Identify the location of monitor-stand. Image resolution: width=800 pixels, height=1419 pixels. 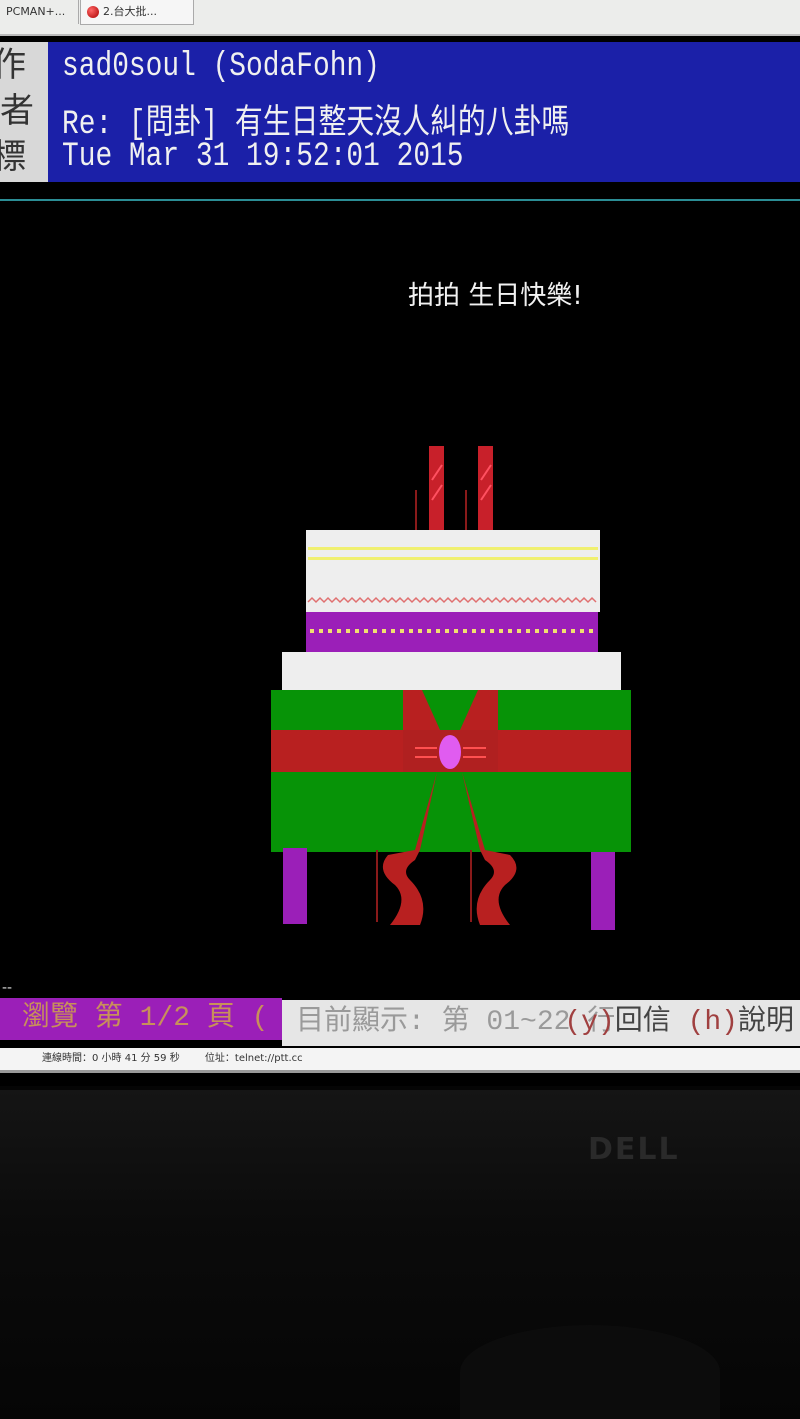
(590, 1372).